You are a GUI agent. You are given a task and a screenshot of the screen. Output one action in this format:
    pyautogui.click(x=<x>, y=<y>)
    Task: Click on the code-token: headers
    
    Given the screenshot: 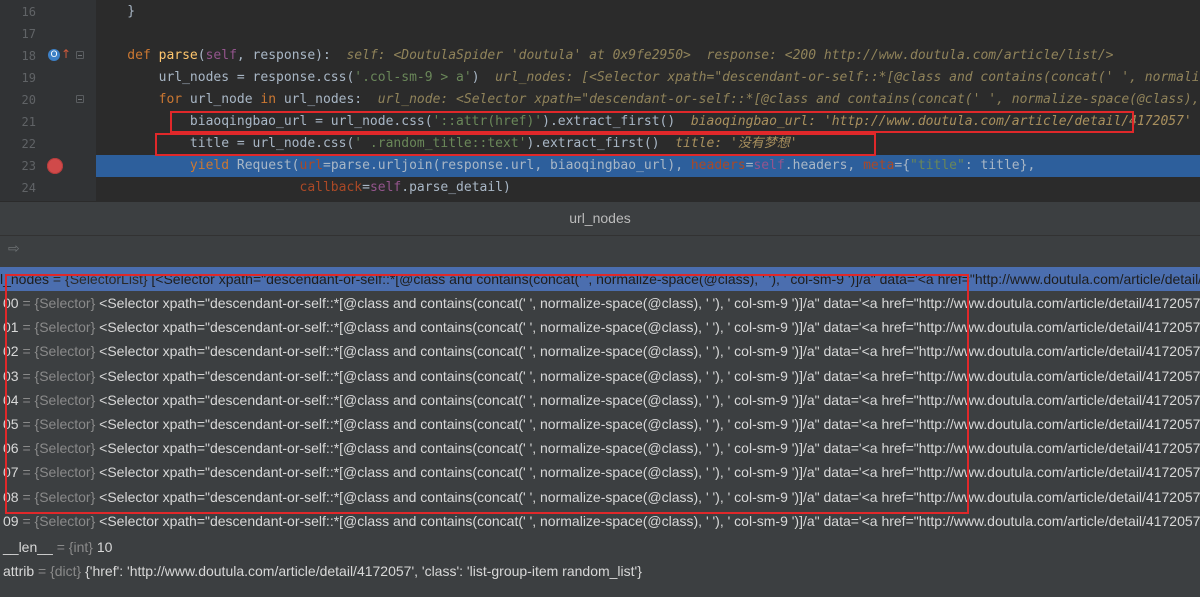 What is the action you would take?
    pyautogui.click(x=718, y=165)
    